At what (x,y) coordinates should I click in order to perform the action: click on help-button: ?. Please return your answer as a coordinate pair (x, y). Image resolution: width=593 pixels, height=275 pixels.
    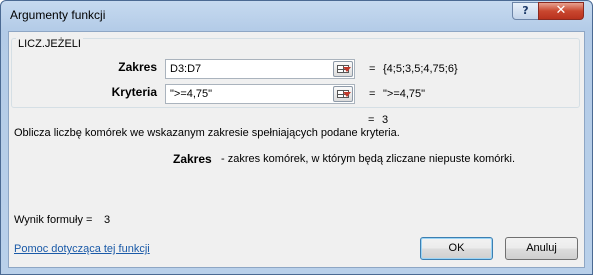
    Looking at the image, I should click on (525, 11).